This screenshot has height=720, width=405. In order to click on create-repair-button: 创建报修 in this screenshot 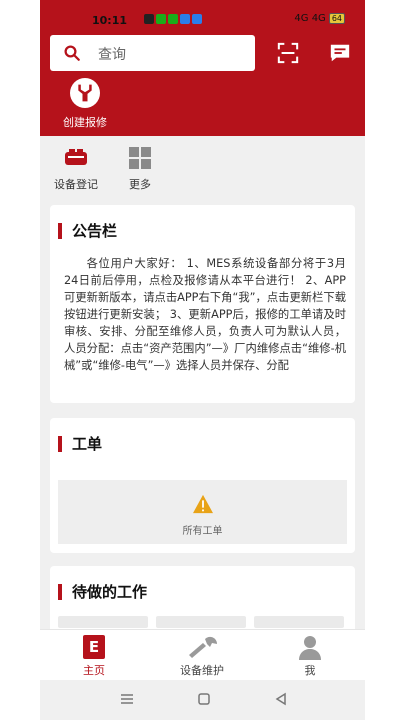, I will do `click(85, 104)`.